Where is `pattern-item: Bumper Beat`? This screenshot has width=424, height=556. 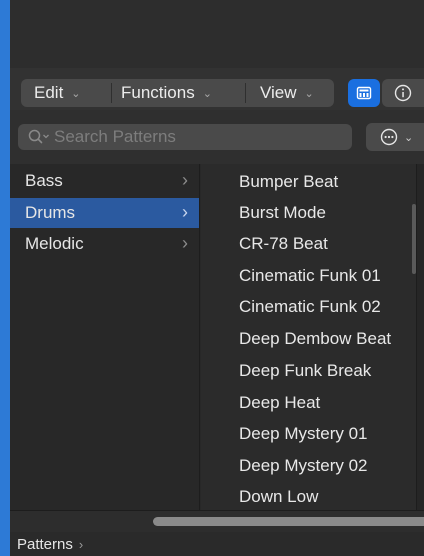 pattern-item: Bumper Beat is located at coordinates (306, 181).